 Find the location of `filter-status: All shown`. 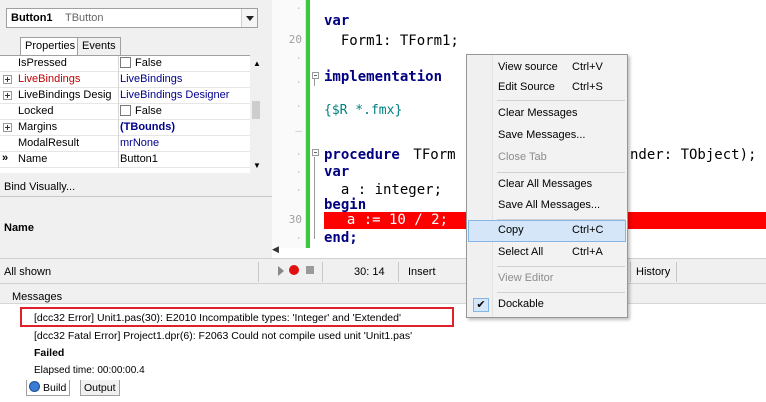

filter-status: All shown is located at coordinates (28, 272).